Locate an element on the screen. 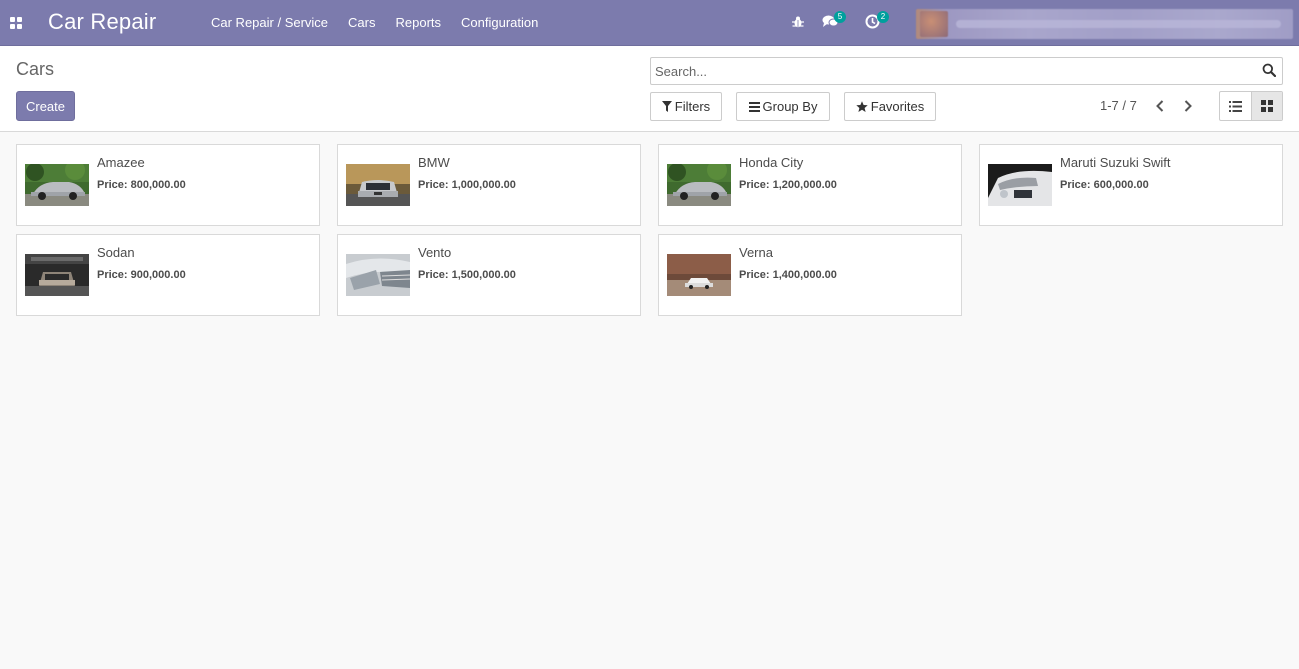 This screenshot has width=1299, height=669. bars-icon is located at coordinates (754, 106).